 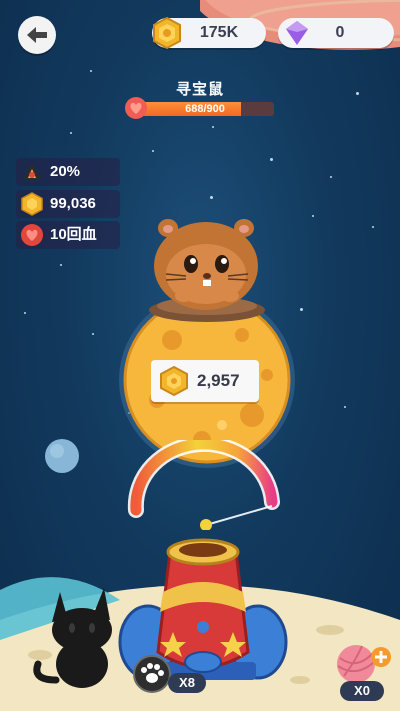 I want to click on stat-power: 20%, so click(x=68, y=172).